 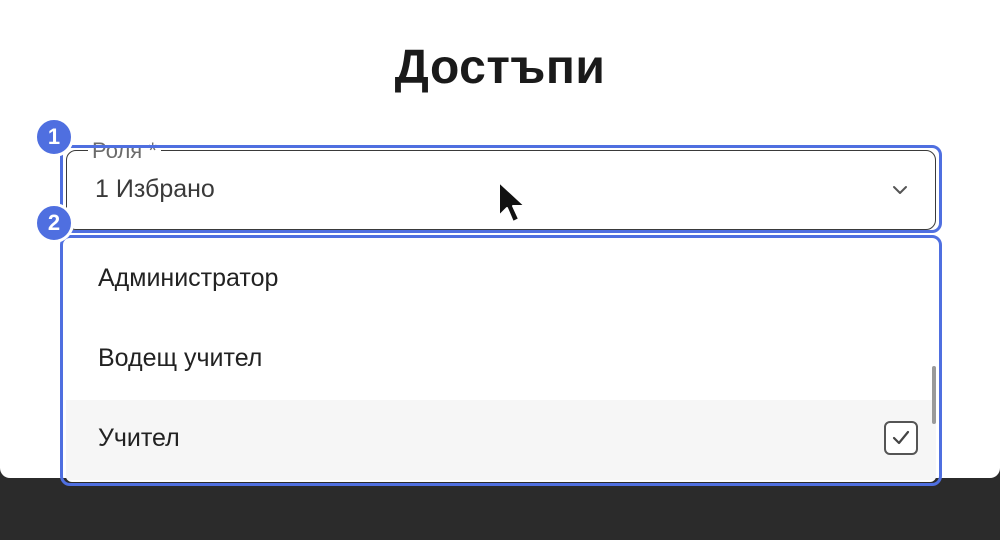 I want to click on checkbox-checked-icon, so click(x=901, y=438).